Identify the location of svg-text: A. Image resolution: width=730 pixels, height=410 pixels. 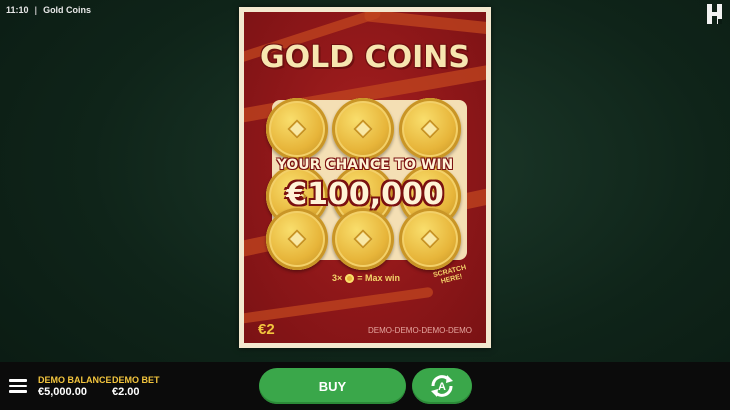
(442, 387).